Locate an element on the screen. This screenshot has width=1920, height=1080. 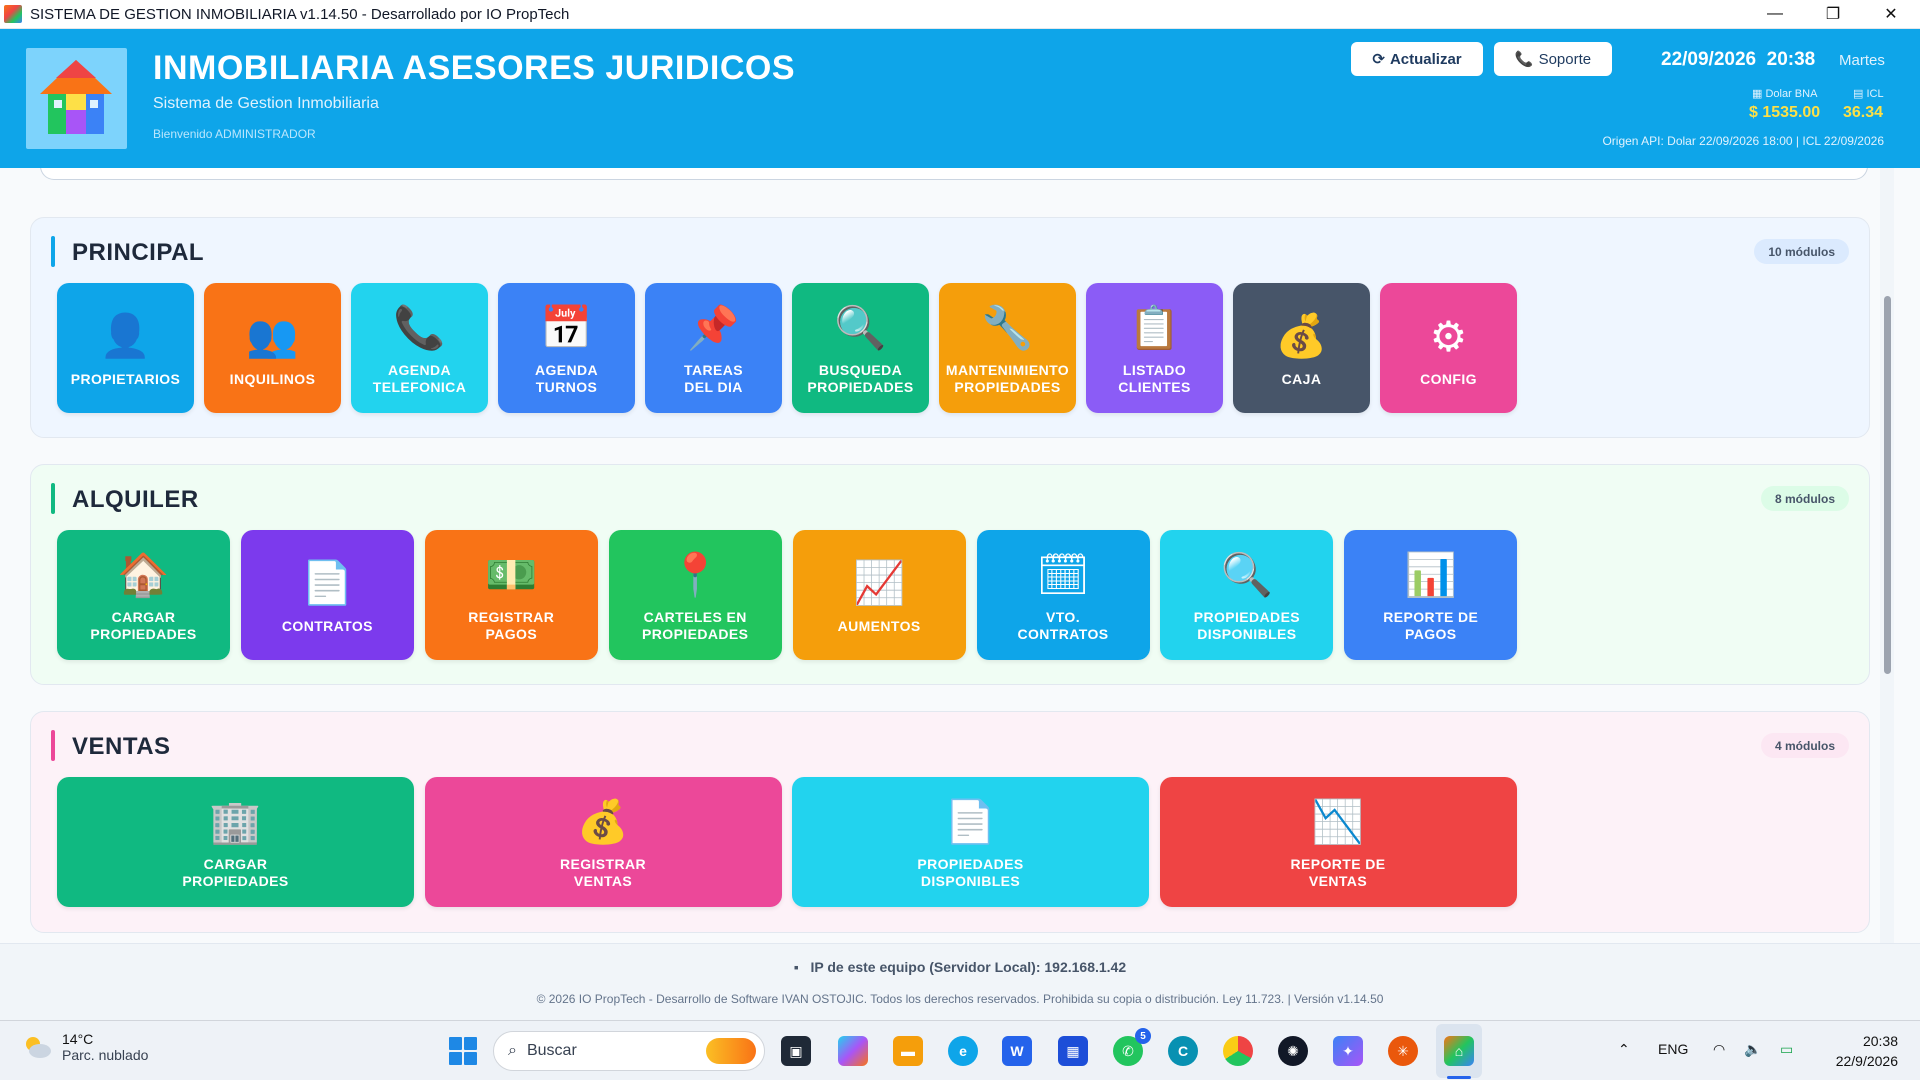
module-tile-label: VTO. CONTRATOS is located at coordinates (1063, 625).